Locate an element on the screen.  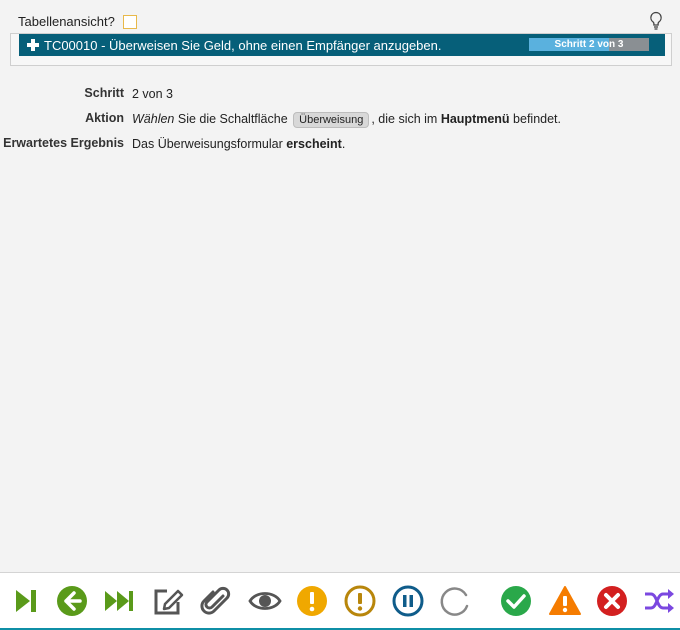
expected-text-2: . is located at coordinates (343, 144).